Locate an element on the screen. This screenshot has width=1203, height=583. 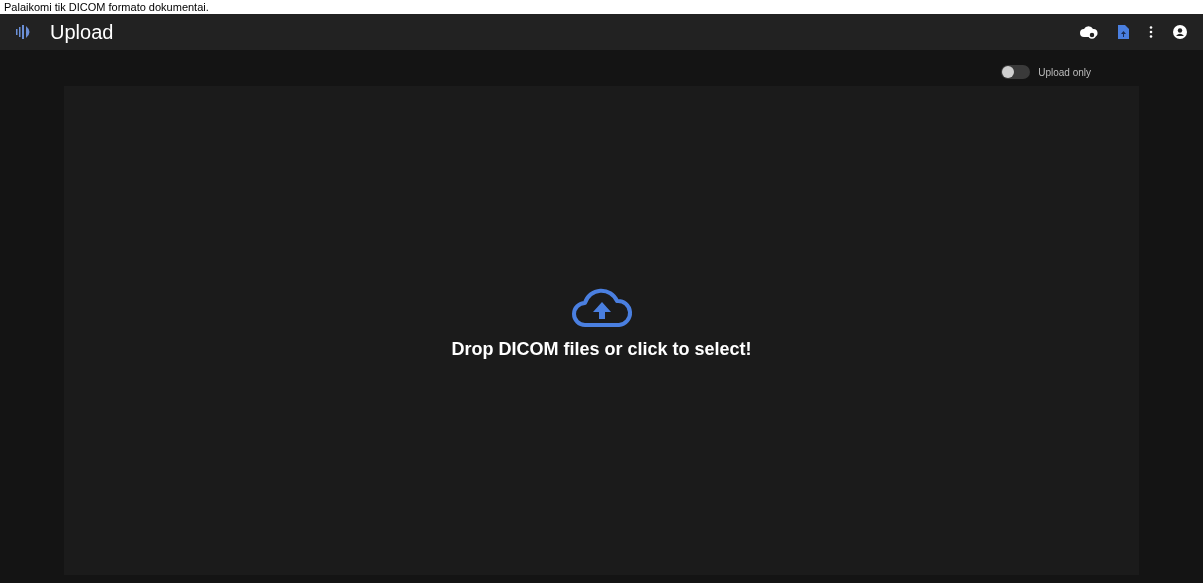
toggle-label: Upload only is located at coordinates (1064, 72).